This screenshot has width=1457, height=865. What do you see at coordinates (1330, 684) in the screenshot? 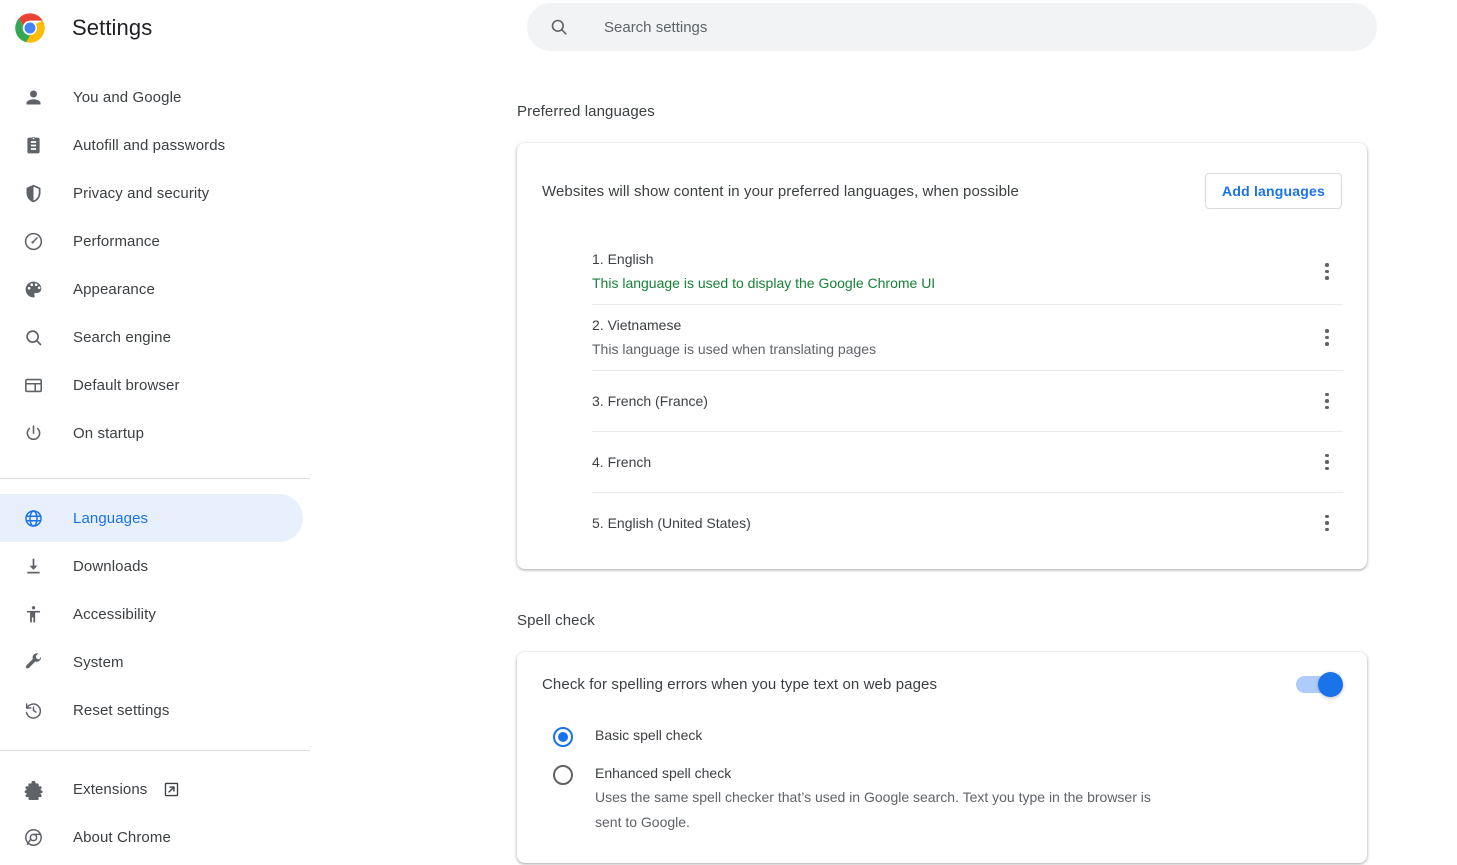
I see `toggle-knob` at bounding box center [1330, 684].